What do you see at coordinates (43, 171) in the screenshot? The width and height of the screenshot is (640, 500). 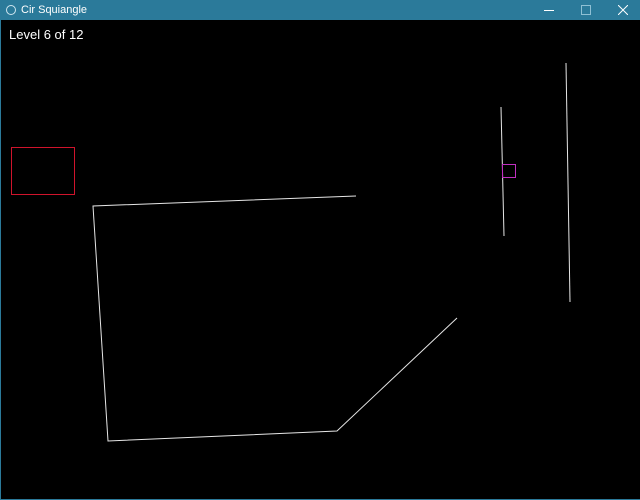 I see `goal-box` at bounding box center [43, 171].